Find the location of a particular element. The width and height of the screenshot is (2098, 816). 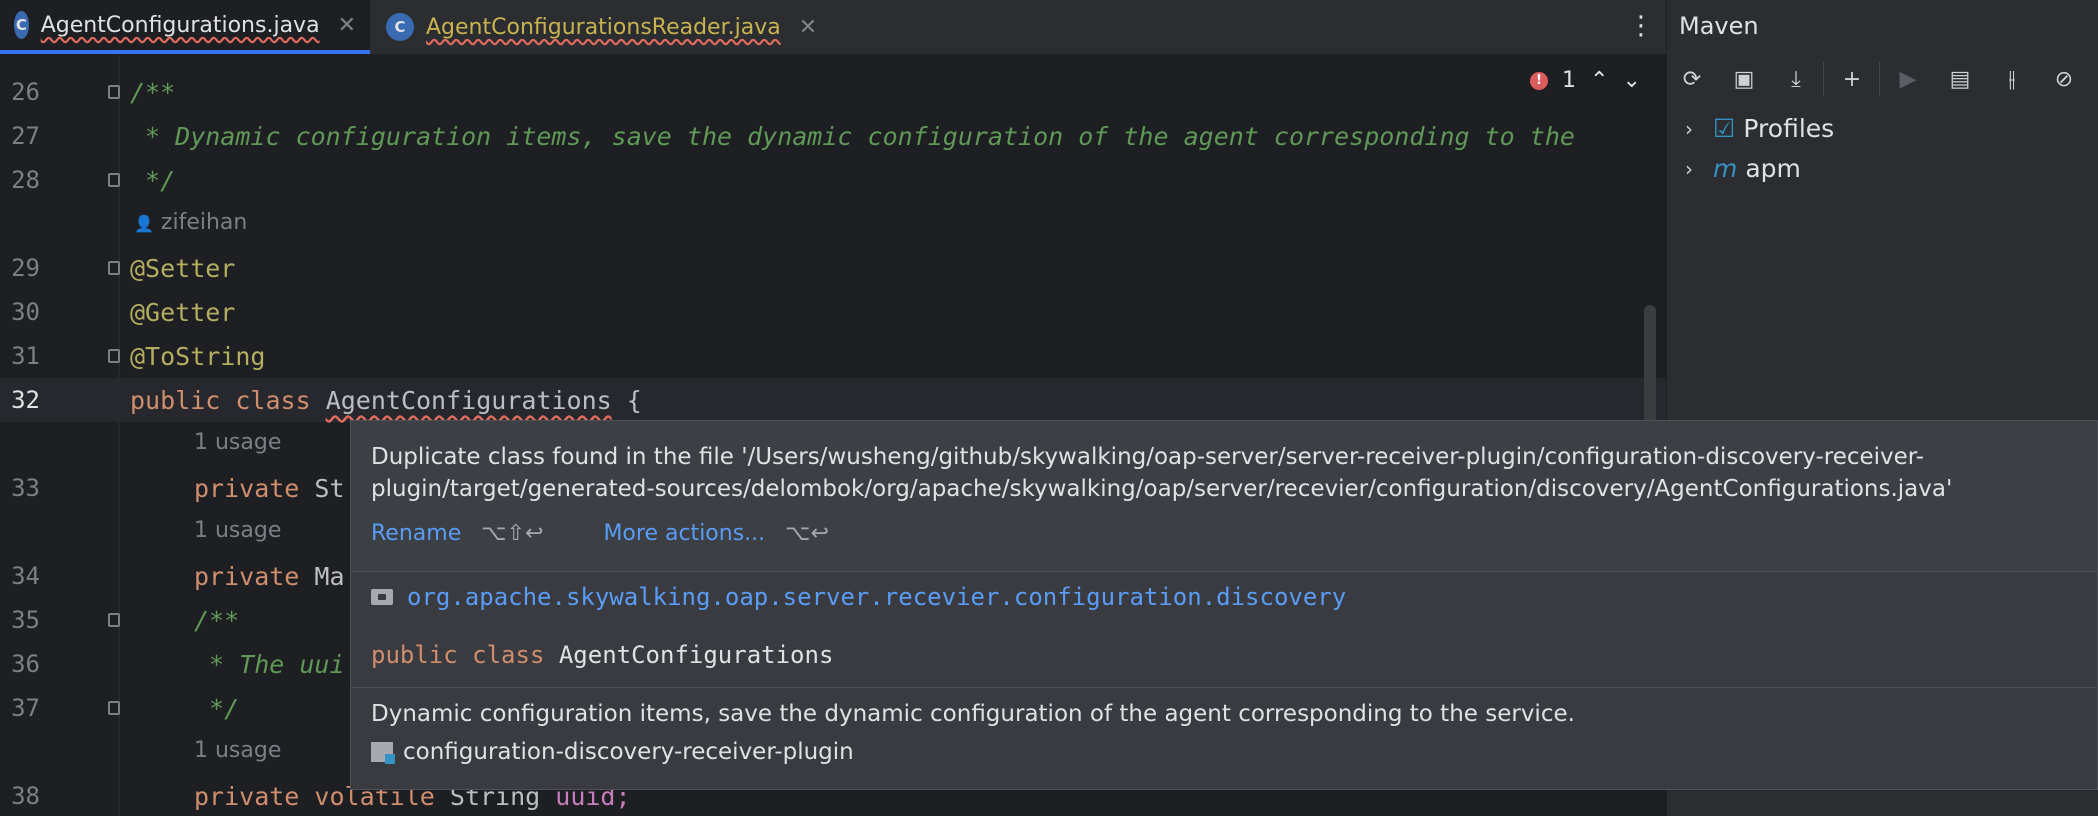

code-text: @ToString is located at coordinates (198, 356).